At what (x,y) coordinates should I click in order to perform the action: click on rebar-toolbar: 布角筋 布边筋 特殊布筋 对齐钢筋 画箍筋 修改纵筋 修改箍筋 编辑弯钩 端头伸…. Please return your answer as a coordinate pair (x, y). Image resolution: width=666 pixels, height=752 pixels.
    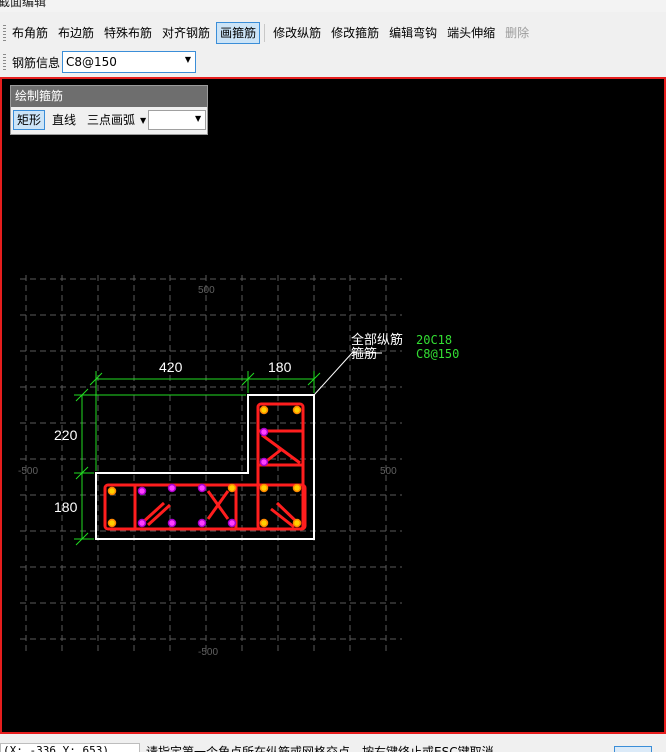
    Looking at the image, I should click on (333, 33).